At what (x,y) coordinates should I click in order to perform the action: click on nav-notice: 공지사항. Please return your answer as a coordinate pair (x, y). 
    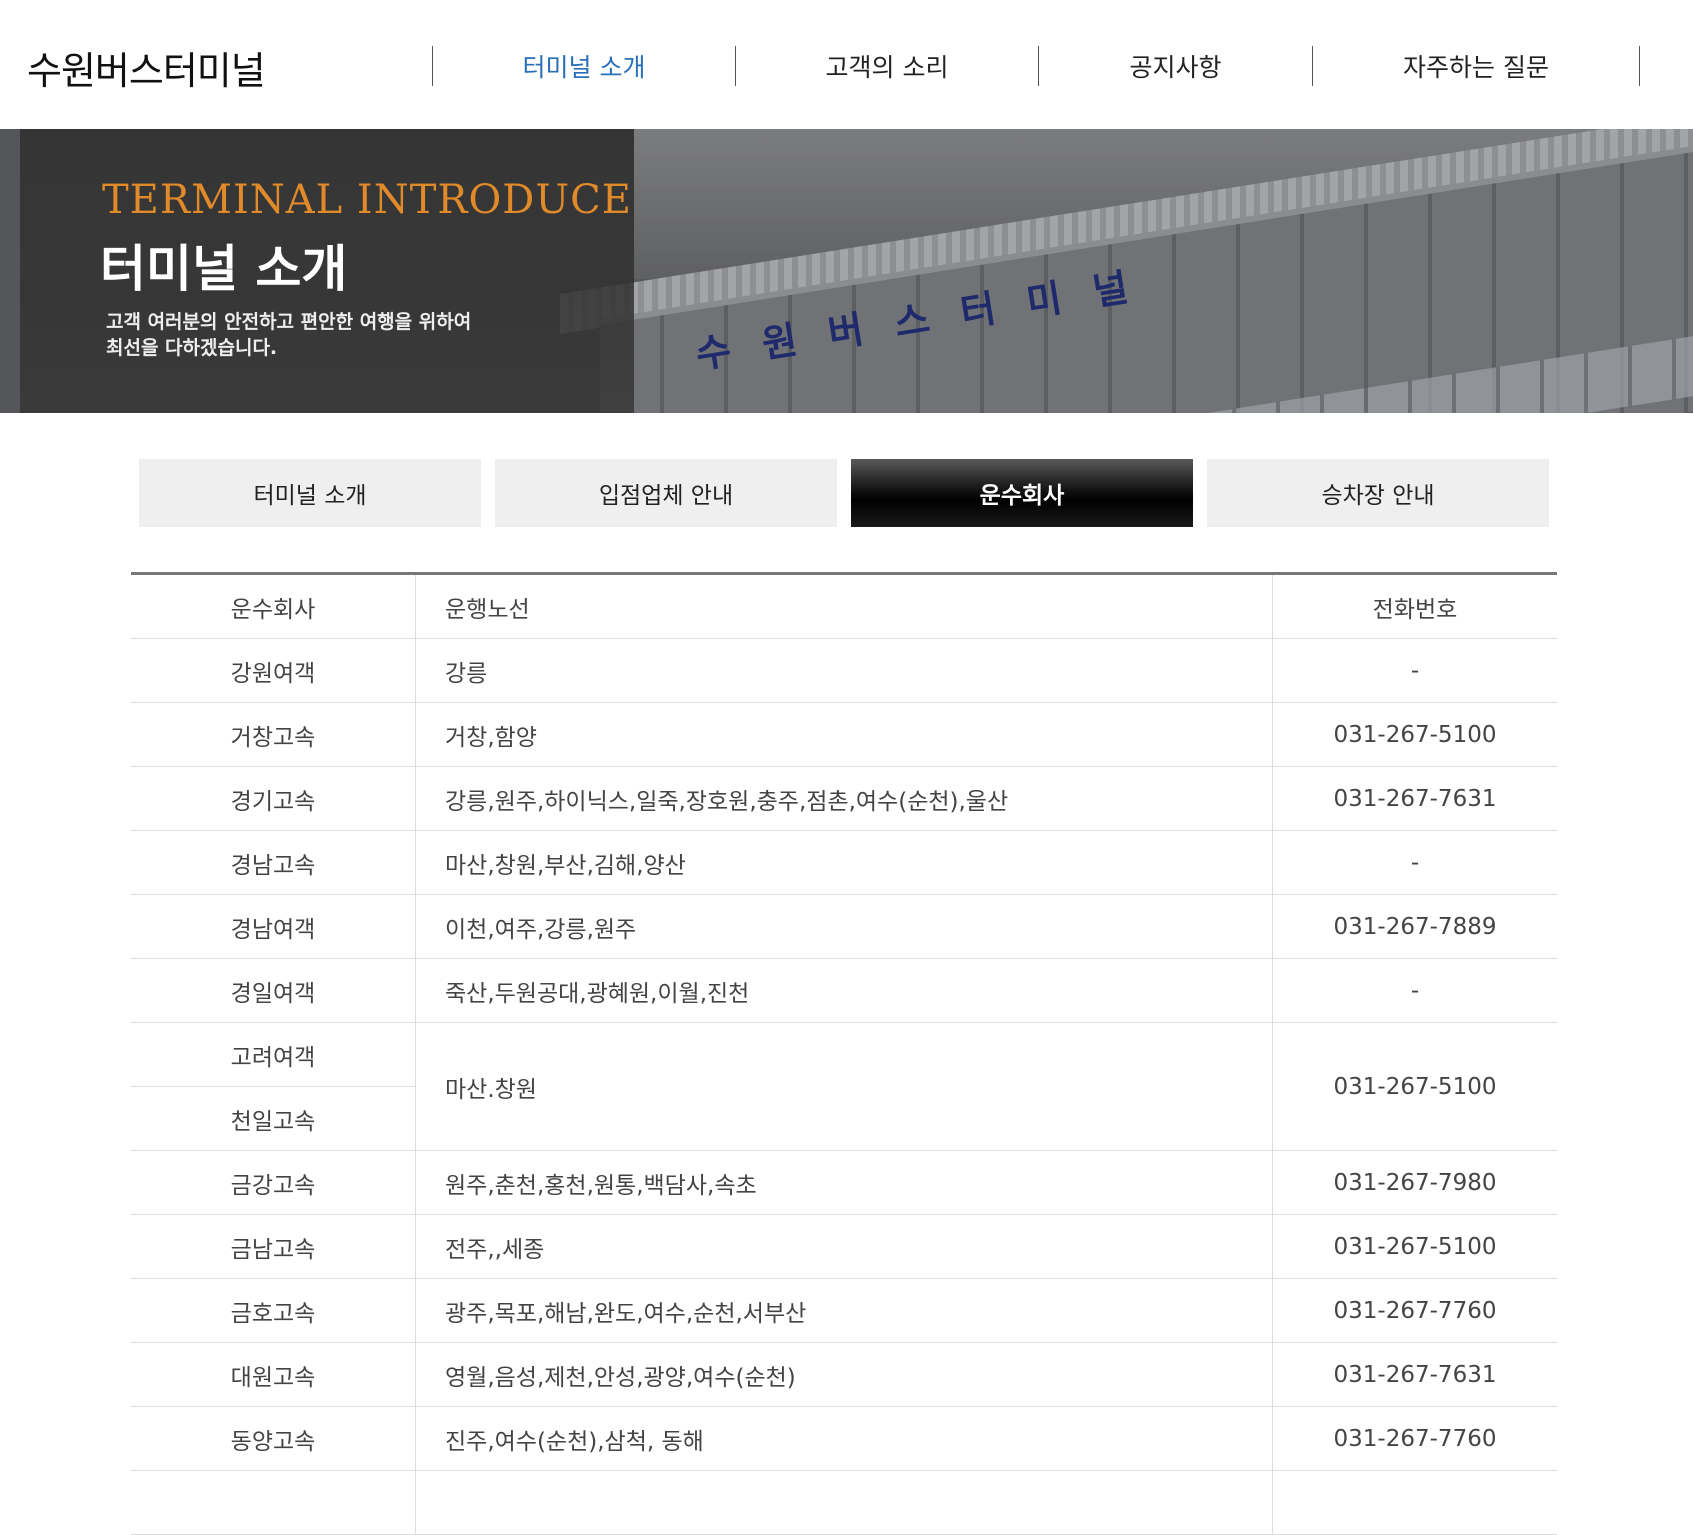
    Looking at the image, I should click on (1175, 66).